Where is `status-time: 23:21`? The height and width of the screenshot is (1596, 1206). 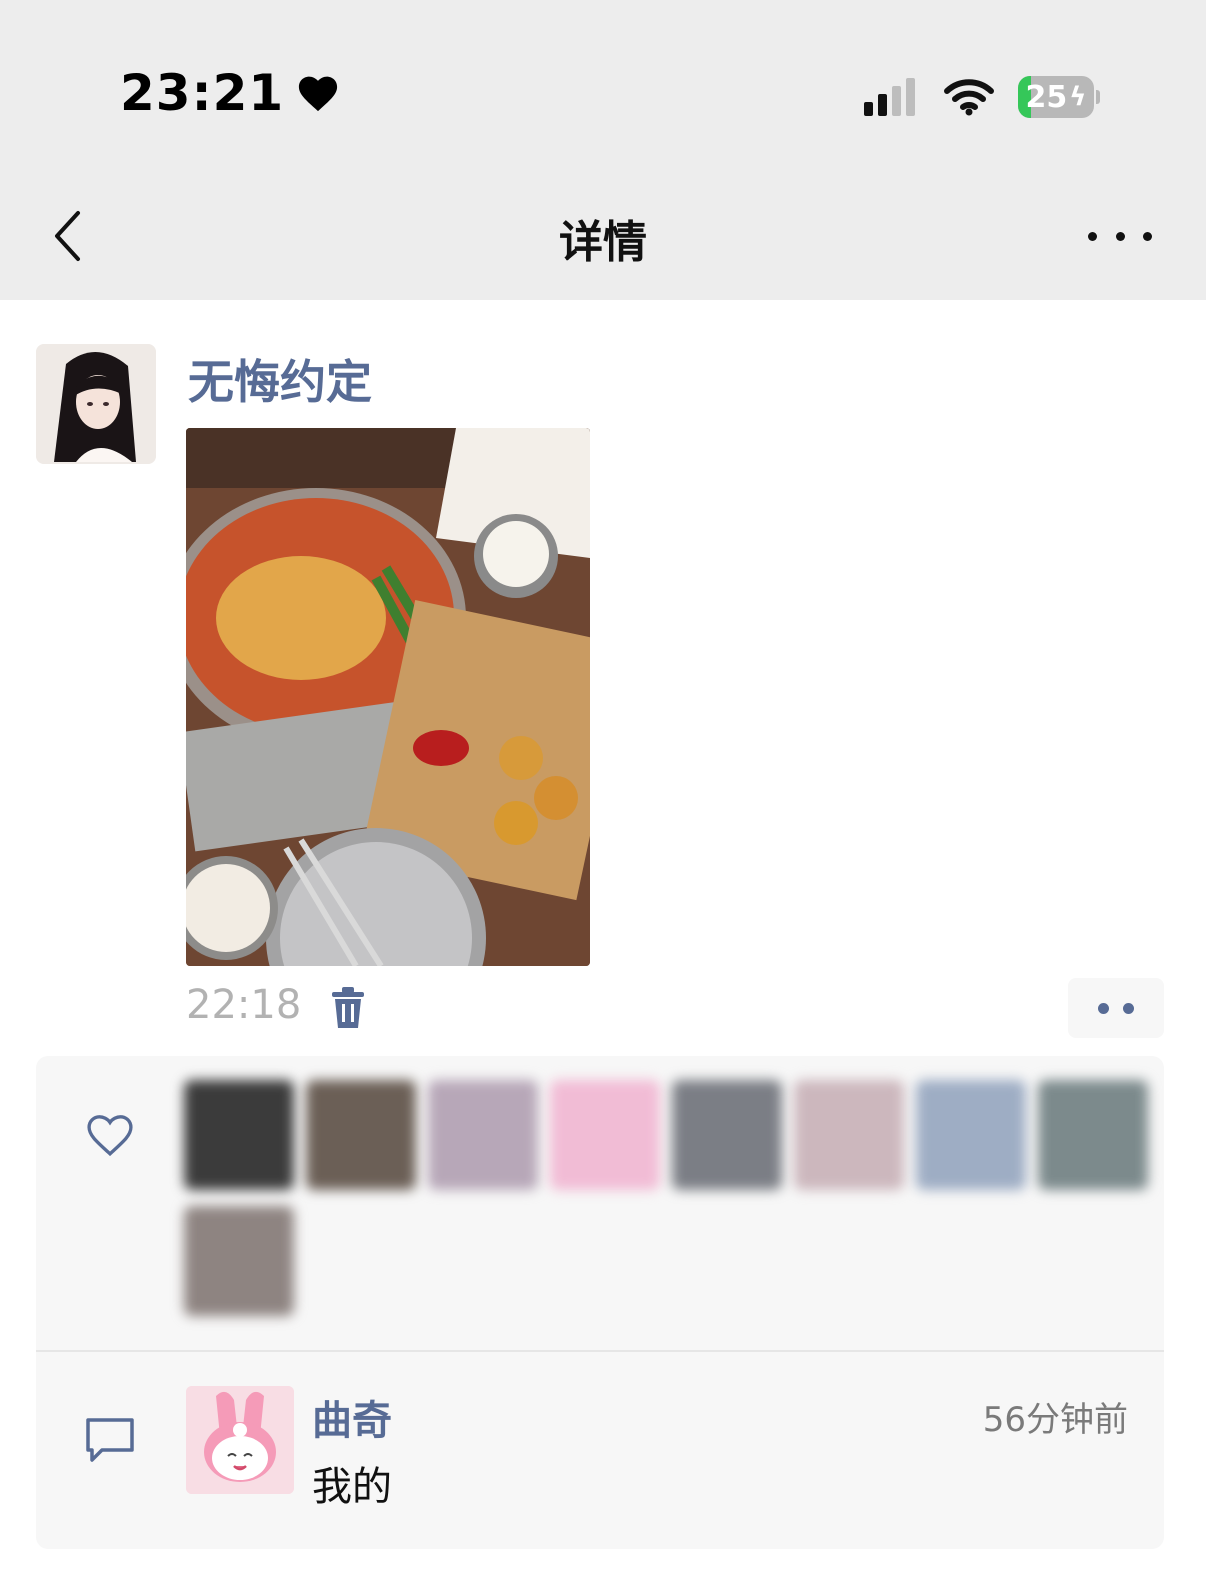
status-time: 23:21 is located at coordinates (230, 93).